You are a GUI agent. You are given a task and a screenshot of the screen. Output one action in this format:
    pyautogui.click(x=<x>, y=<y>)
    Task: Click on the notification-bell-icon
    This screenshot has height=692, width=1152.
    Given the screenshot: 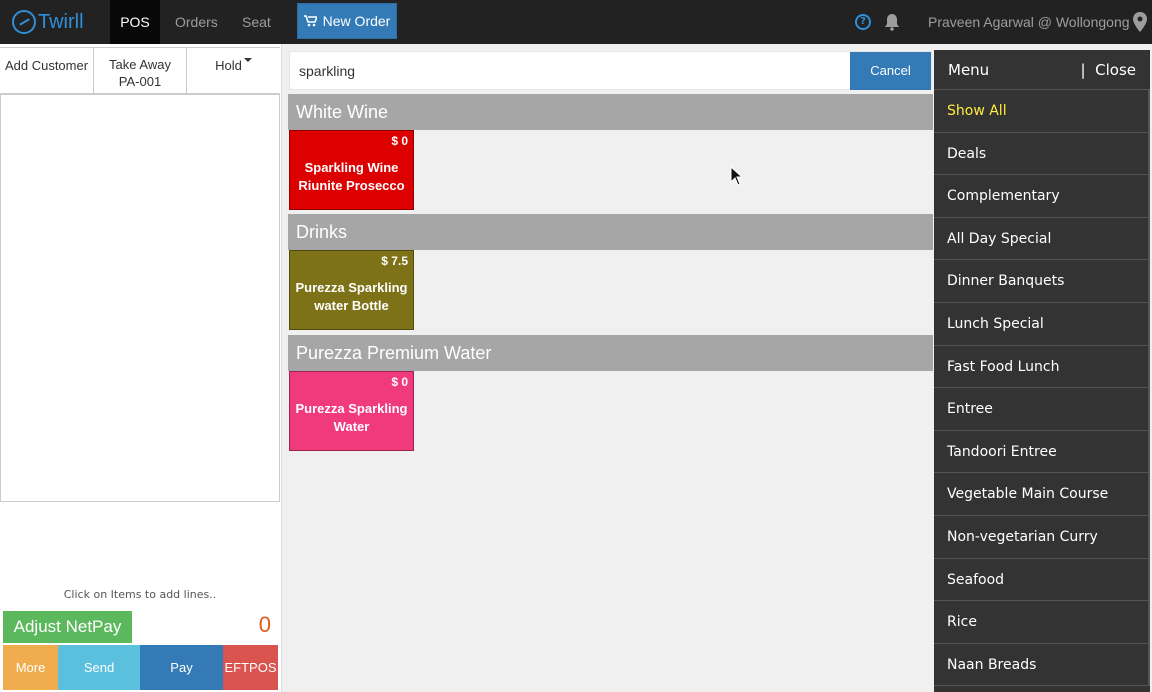 What is the action you would take?
    pyautogui.click(x=892, y=22)
    